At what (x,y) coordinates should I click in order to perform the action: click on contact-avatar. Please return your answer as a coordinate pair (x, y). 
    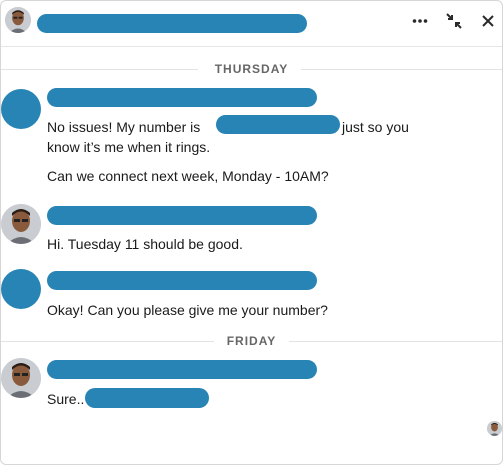
    Looking at the image, I should click on (18, 20).